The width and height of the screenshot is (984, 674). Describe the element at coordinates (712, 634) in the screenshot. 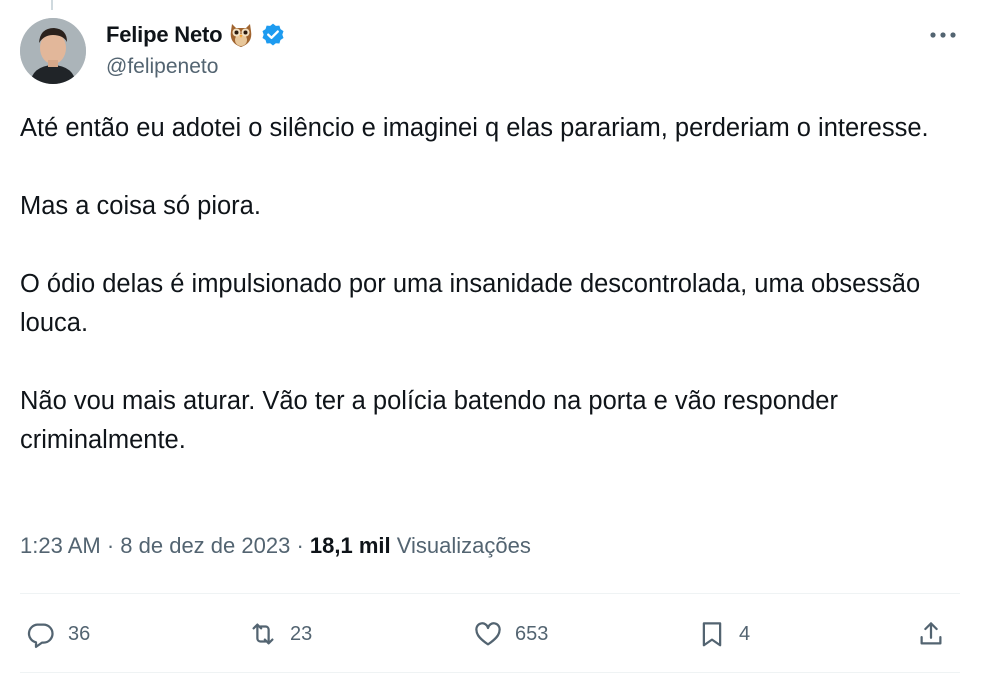

I see `bookmark-icon` at that location.